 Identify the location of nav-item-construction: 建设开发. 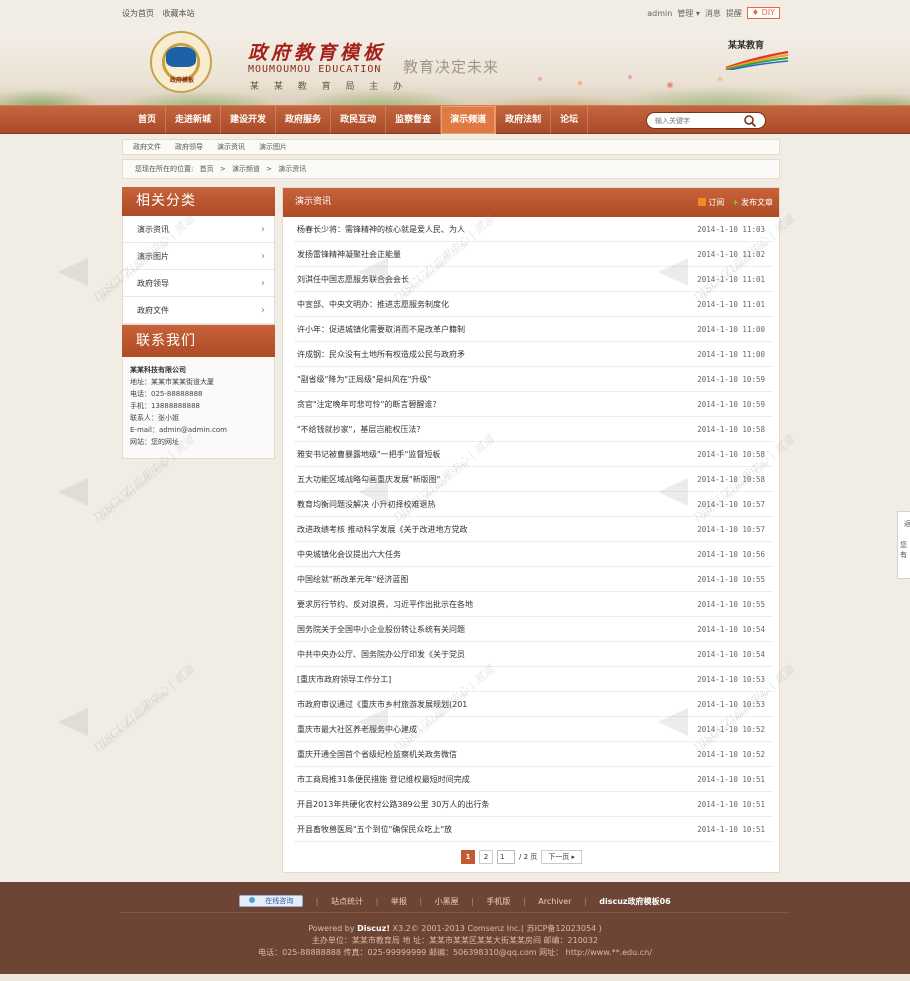
(249, 120).